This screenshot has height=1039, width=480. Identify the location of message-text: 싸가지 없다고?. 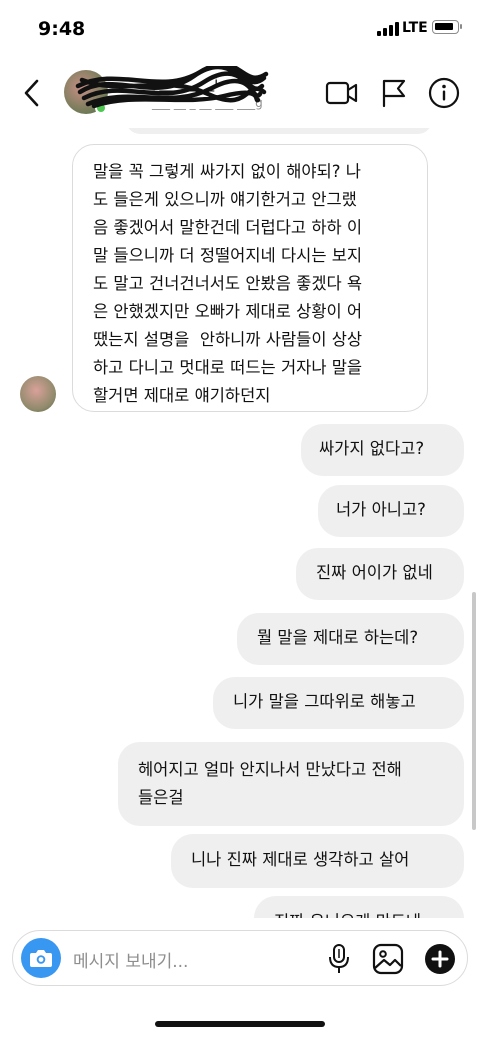
(372, 448).